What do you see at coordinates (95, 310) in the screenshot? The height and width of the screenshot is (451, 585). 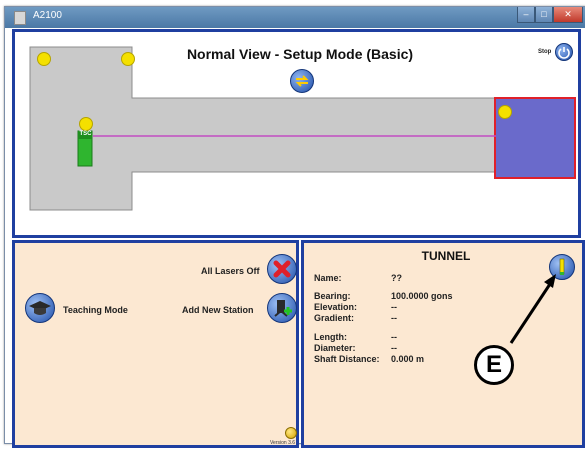 I see `teaching-mode-label: Teaching Mode` at bounding box center [95, 310].